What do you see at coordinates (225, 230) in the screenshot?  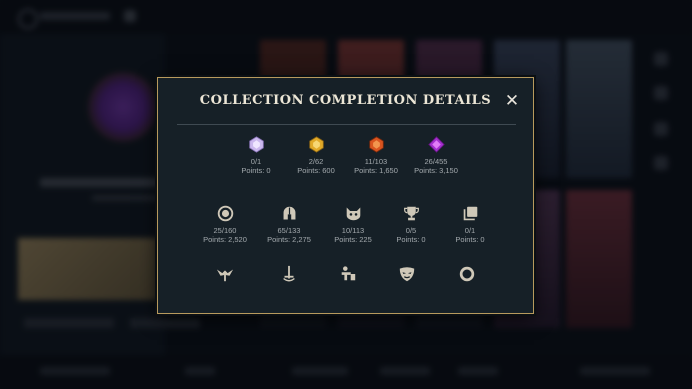 I see `category-count: 25/160` at bounding box center [225, 230].